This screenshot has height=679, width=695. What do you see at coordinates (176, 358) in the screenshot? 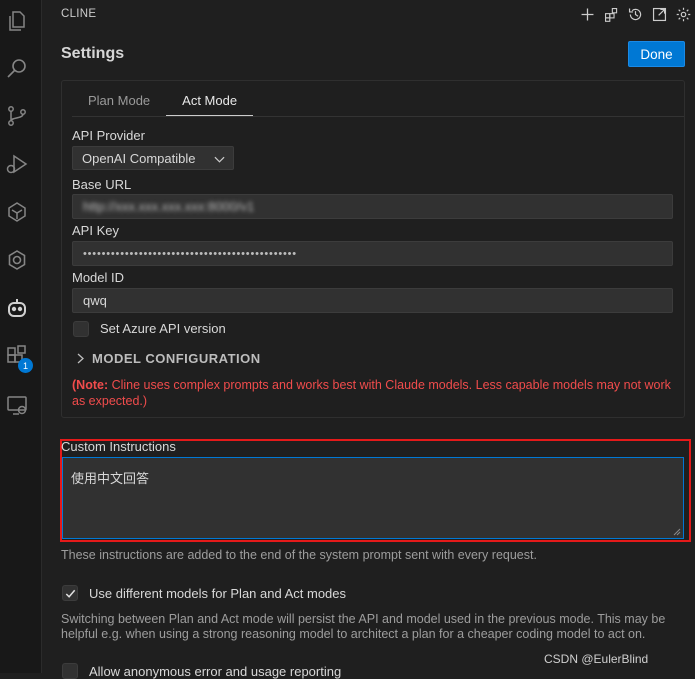
I see `model-configuration-label: MODEL CONFIGURATION` at bounding box center [176, 358].